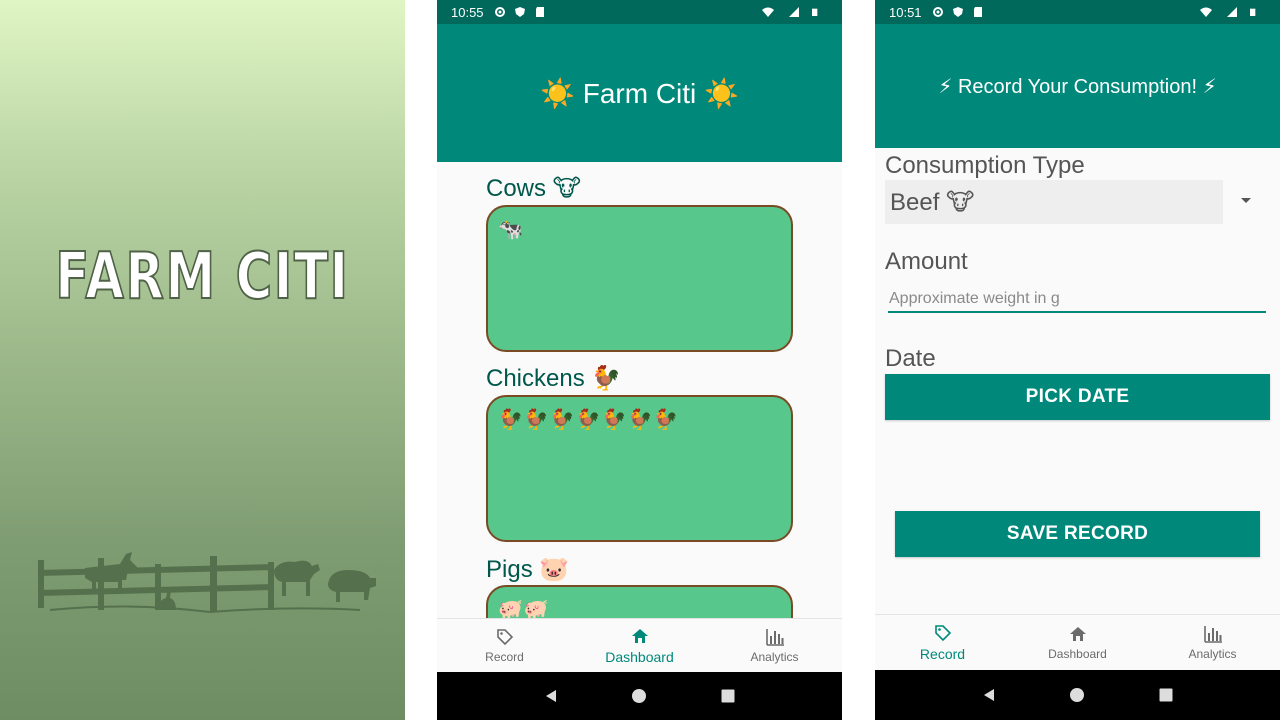  I want to click on pen-chickens: 🐓🐓🐓🐓🐓🐓🐓, so click(639, 468).